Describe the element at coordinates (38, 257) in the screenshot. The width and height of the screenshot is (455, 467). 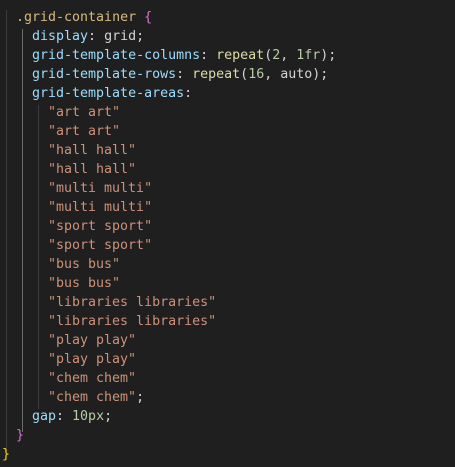
I see `indent-guide-areas` at that location.